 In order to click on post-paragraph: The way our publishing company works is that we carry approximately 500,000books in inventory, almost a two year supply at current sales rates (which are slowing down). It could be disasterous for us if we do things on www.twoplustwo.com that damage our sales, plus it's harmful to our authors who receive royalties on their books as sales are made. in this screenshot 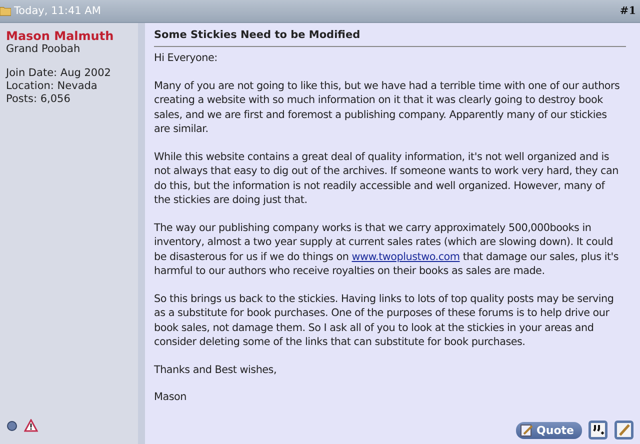, I will do `click(387, 249)`.